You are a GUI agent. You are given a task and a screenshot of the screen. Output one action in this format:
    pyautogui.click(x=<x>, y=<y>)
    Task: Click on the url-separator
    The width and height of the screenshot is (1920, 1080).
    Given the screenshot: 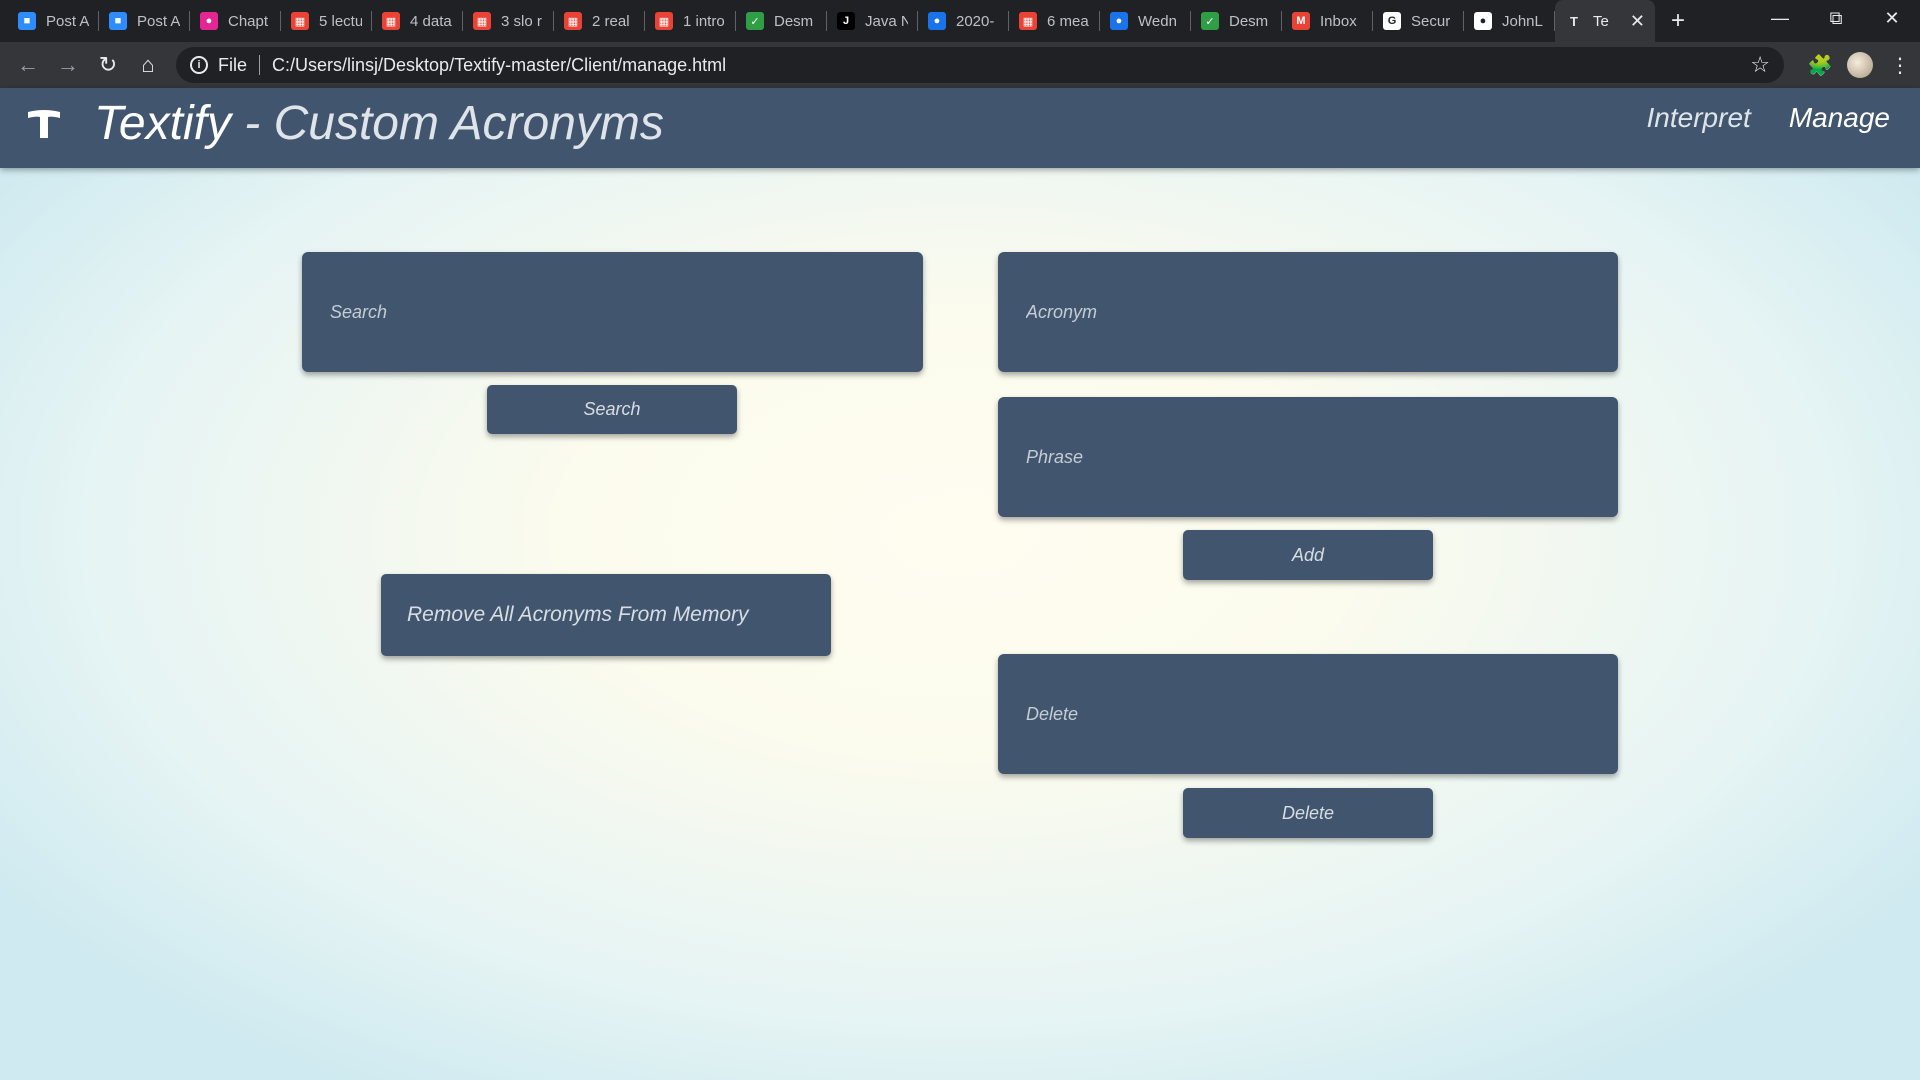 What is the action you would take?
    pyautogui.click(x=260, y=65)
    